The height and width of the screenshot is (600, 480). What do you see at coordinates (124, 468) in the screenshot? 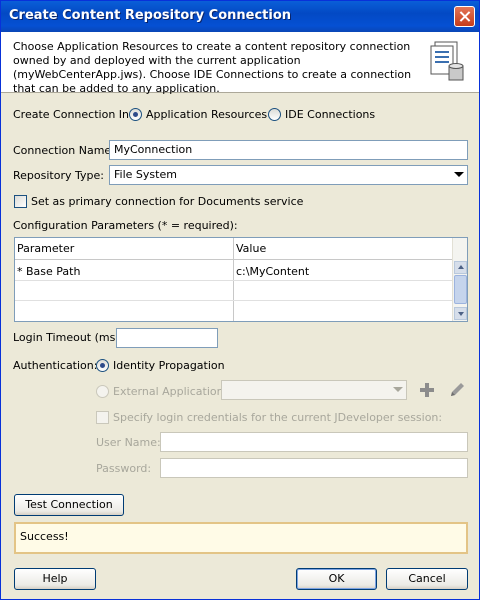
I see `password-label: Password:` at bounding box center [124, 468].